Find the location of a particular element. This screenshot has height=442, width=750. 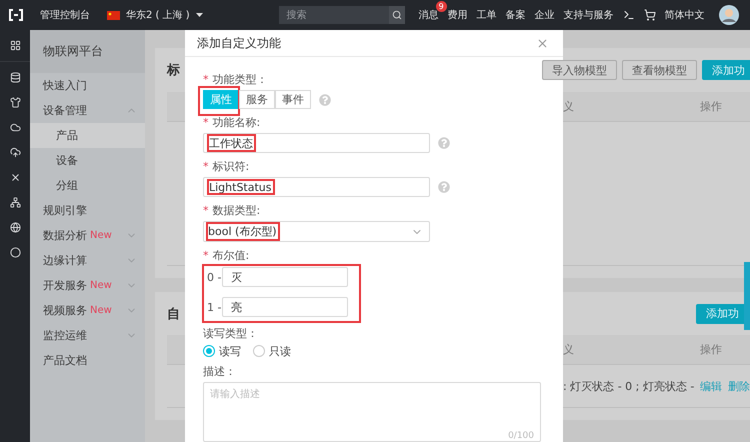

table-cell: : 灯灭状态 - 0 ; 灯亮状态 - is located at coordinates (628, 386).